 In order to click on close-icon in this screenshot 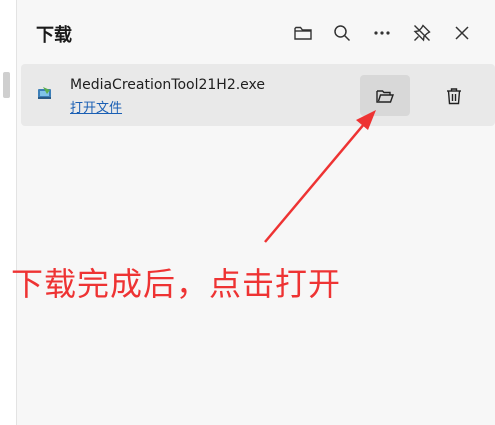, I will do `click(462, 33)`.